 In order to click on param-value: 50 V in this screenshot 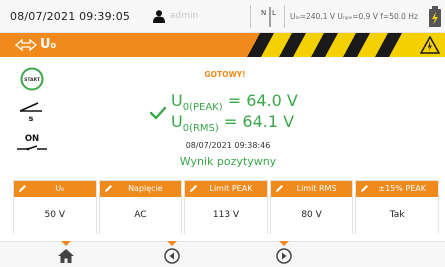, I will do `click(55, 215)`.